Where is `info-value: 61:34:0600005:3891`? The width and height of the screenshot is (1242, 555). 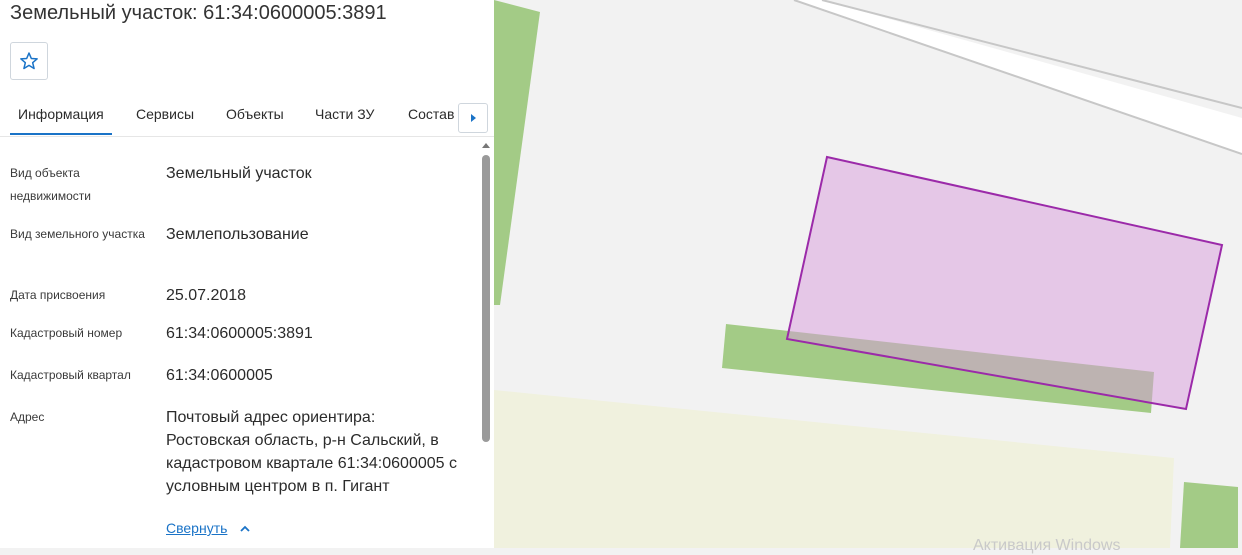
info-value: 61:34:0600005:3891 is located at coordinates (239, 333).